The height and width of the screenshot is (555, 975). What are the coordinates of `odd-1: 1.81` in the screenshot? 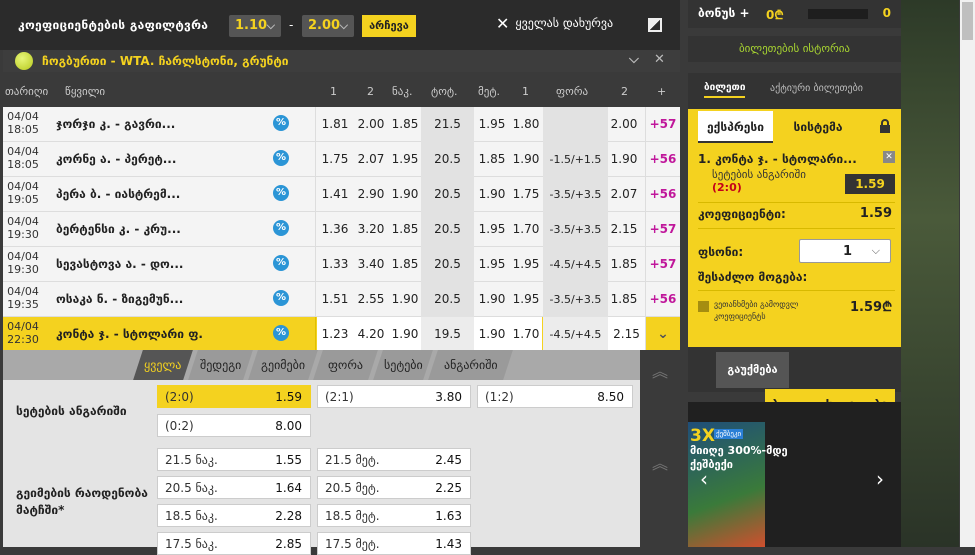 It's located at (335, 124).